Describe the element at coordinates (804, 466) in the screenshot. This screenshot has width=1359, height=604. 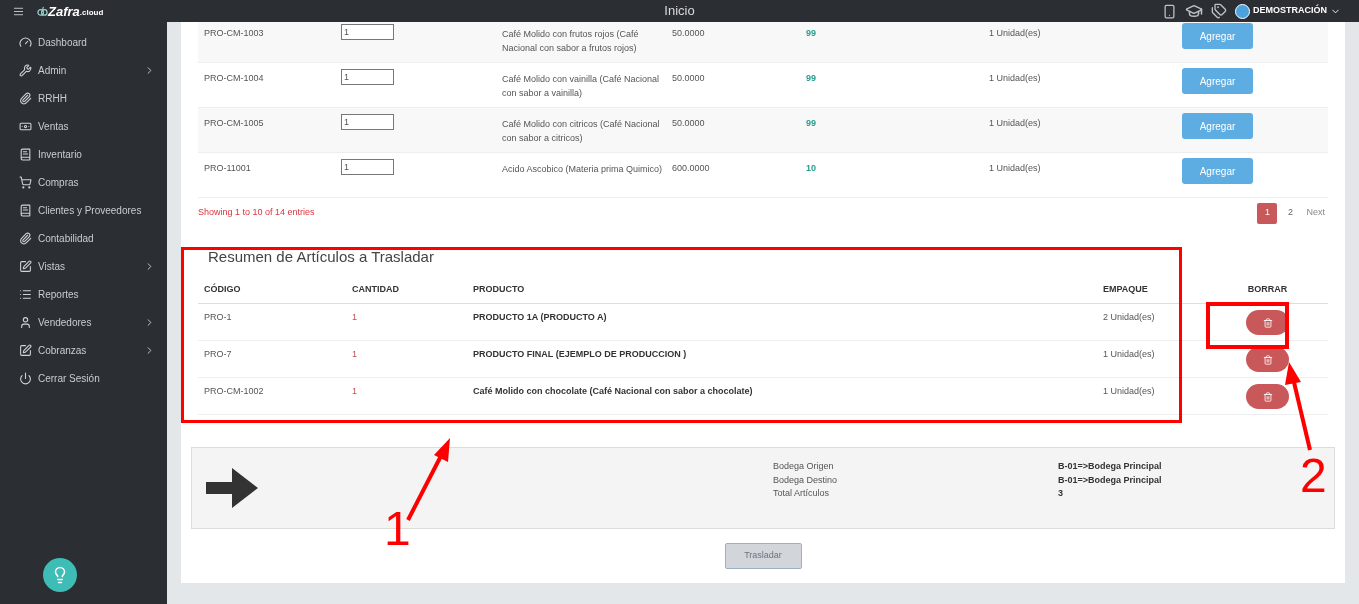
I see `field-label: Bodega Origen` at that location.